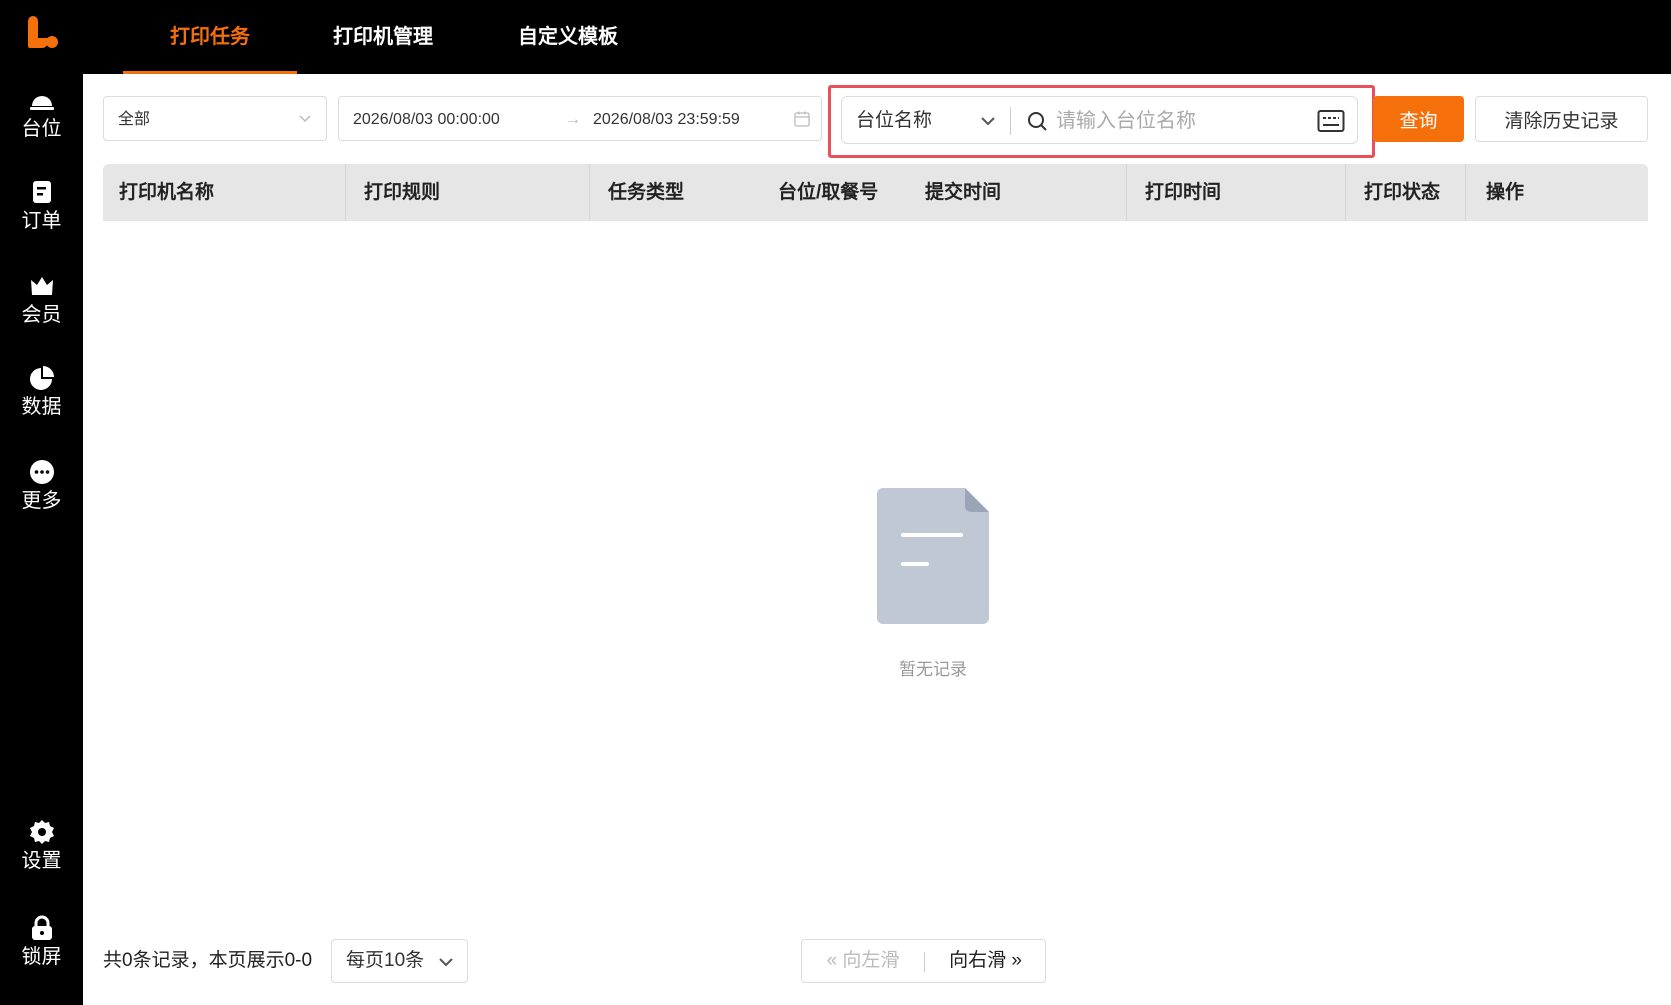 The width and height of the screenshot is (1671, 1005). Describe the element at coordinates (666, 119) in the screenshot. I see `date-end: 2026/08/03 23:59:59` at that location.